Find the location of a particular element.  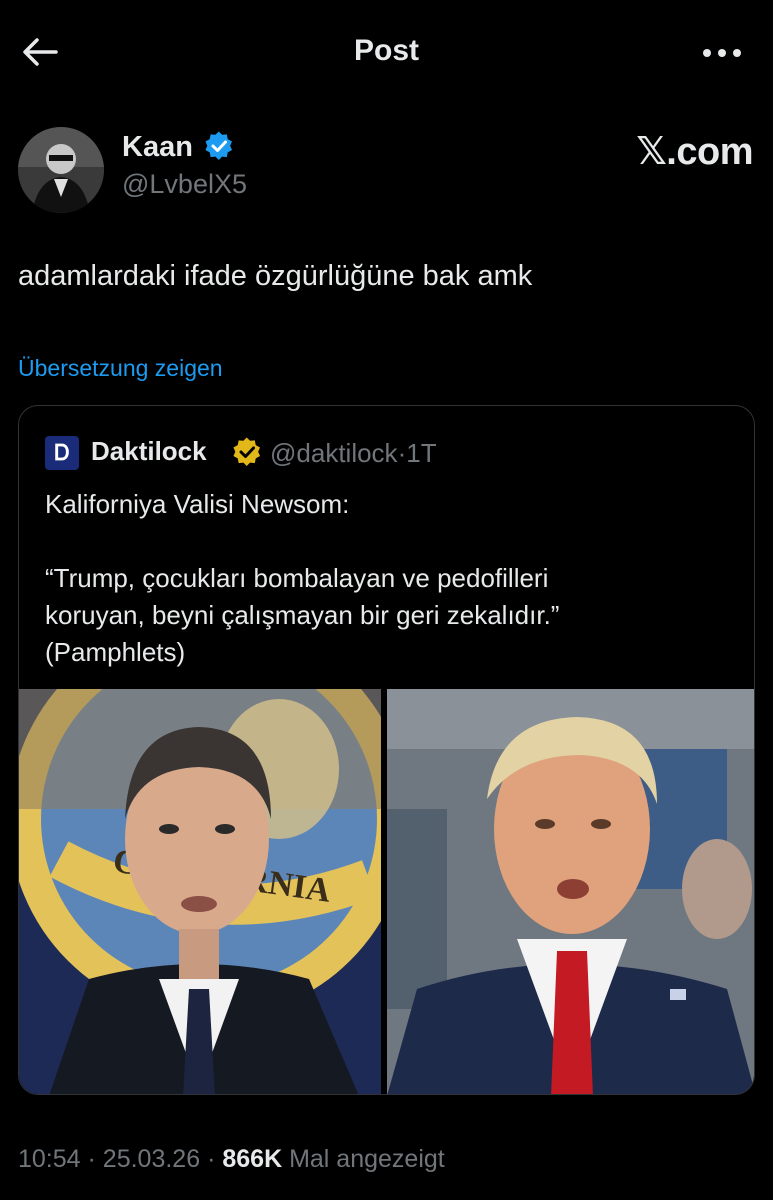

page-title: Post is located at coordinates (386, 50).